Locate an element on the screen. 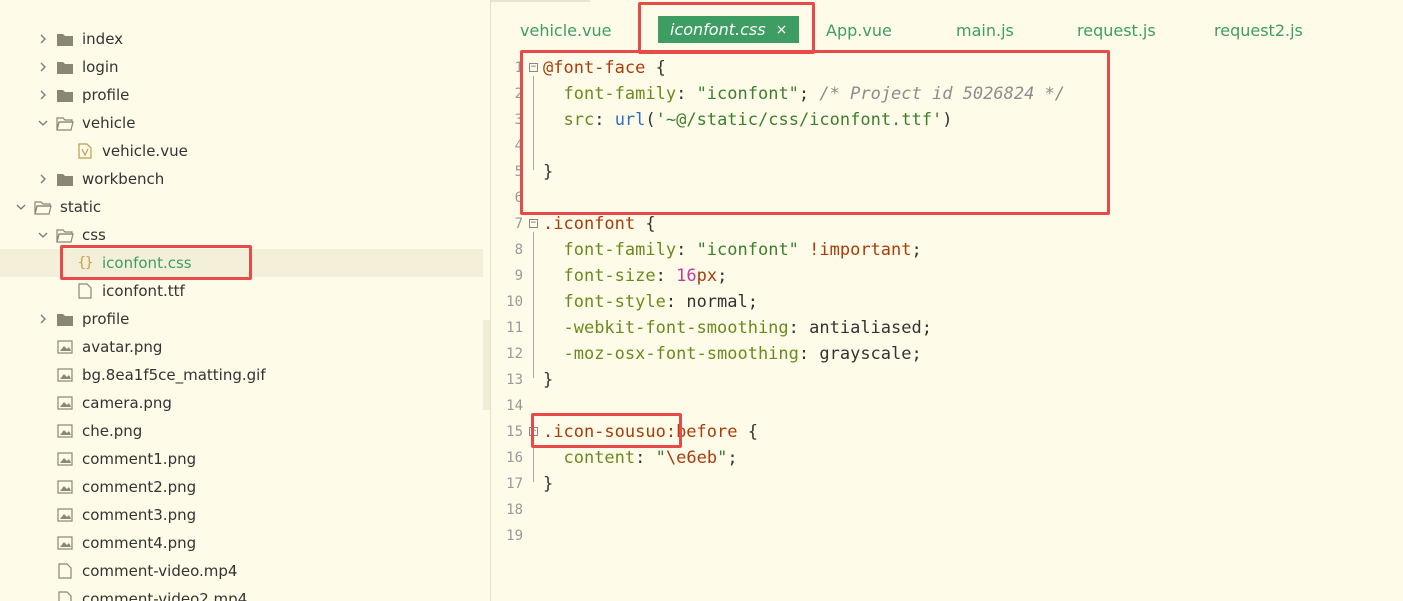 The height and width of the screenshot is (601, 1403). code-line: 9 font-size: 16px; is located at coordinates (947, 276).